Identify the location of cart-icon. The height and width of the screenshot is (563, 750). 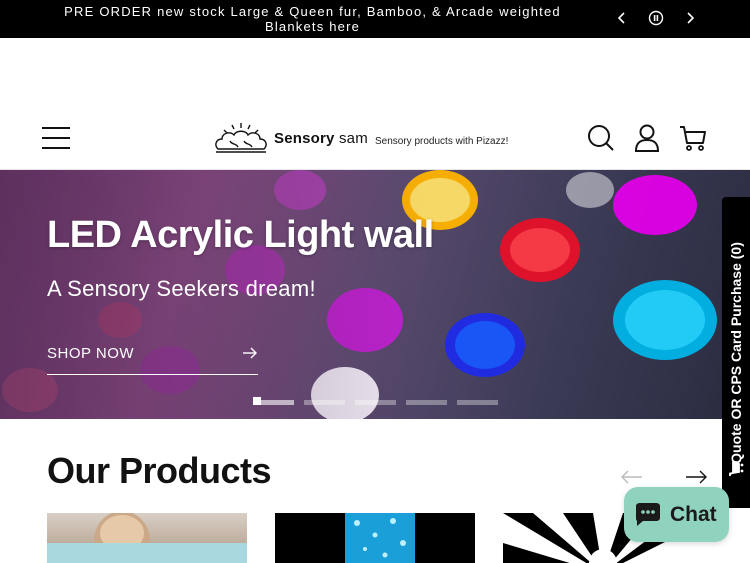
(693, 138).